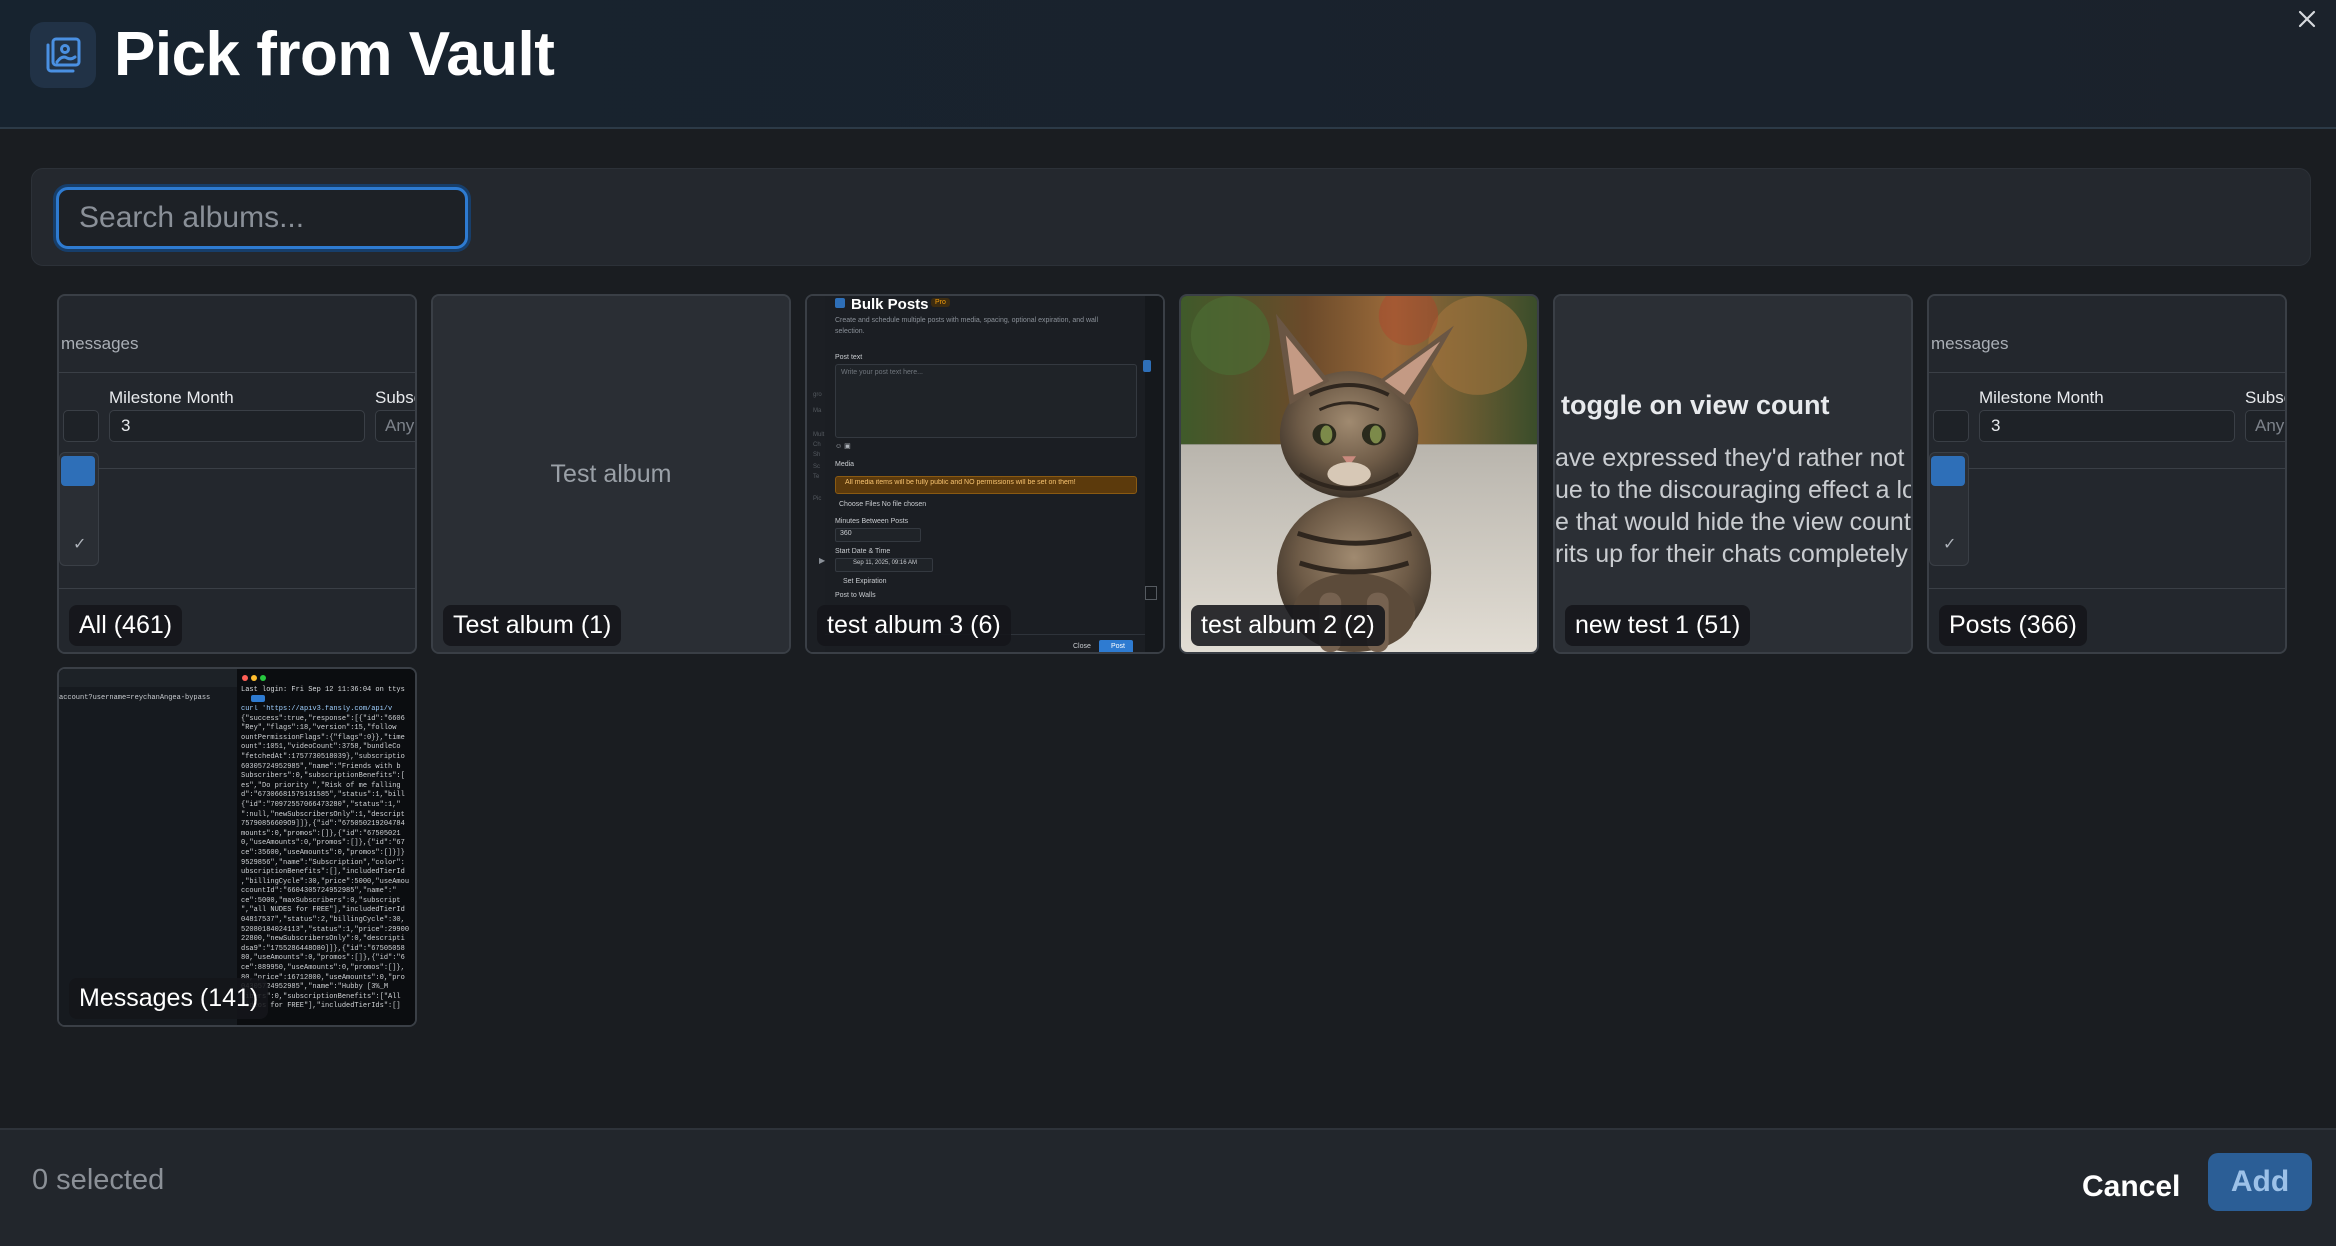 The image size is (2336, 1246). What do you see at coordinates (872, 521) in the screenshot?
I see `preview-minutes-label: Minutes Between Posts` at bounding box center [872, 521].